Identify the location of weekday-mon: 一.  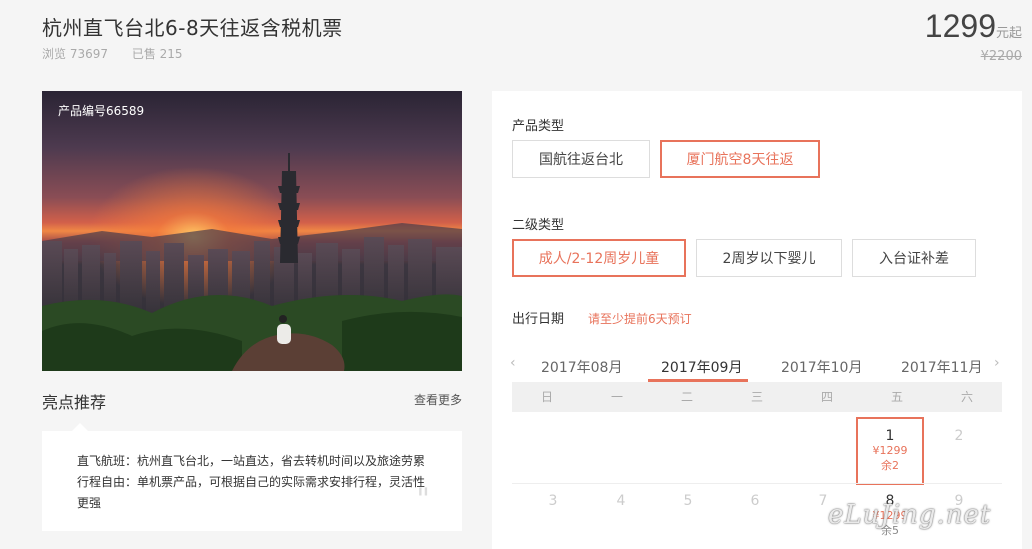
(616, 397).